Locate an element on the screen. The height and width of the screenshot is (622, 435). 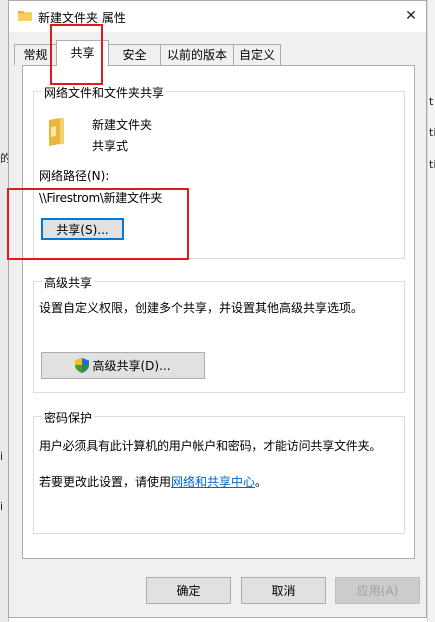
ok-button-label: 确定 is located at coordinates (188, 591).